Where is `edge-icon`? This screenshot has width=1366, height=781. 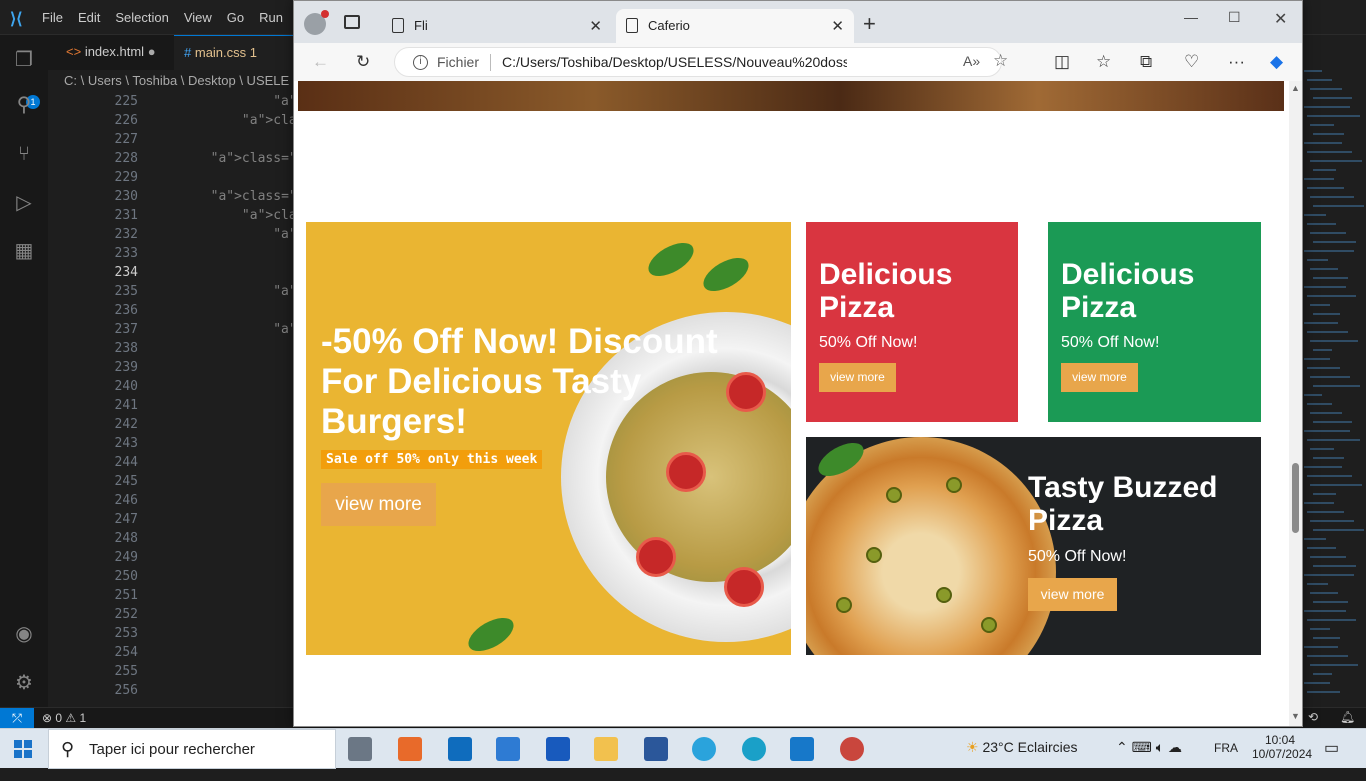
edge-icon is located at coordinates (754, 749).